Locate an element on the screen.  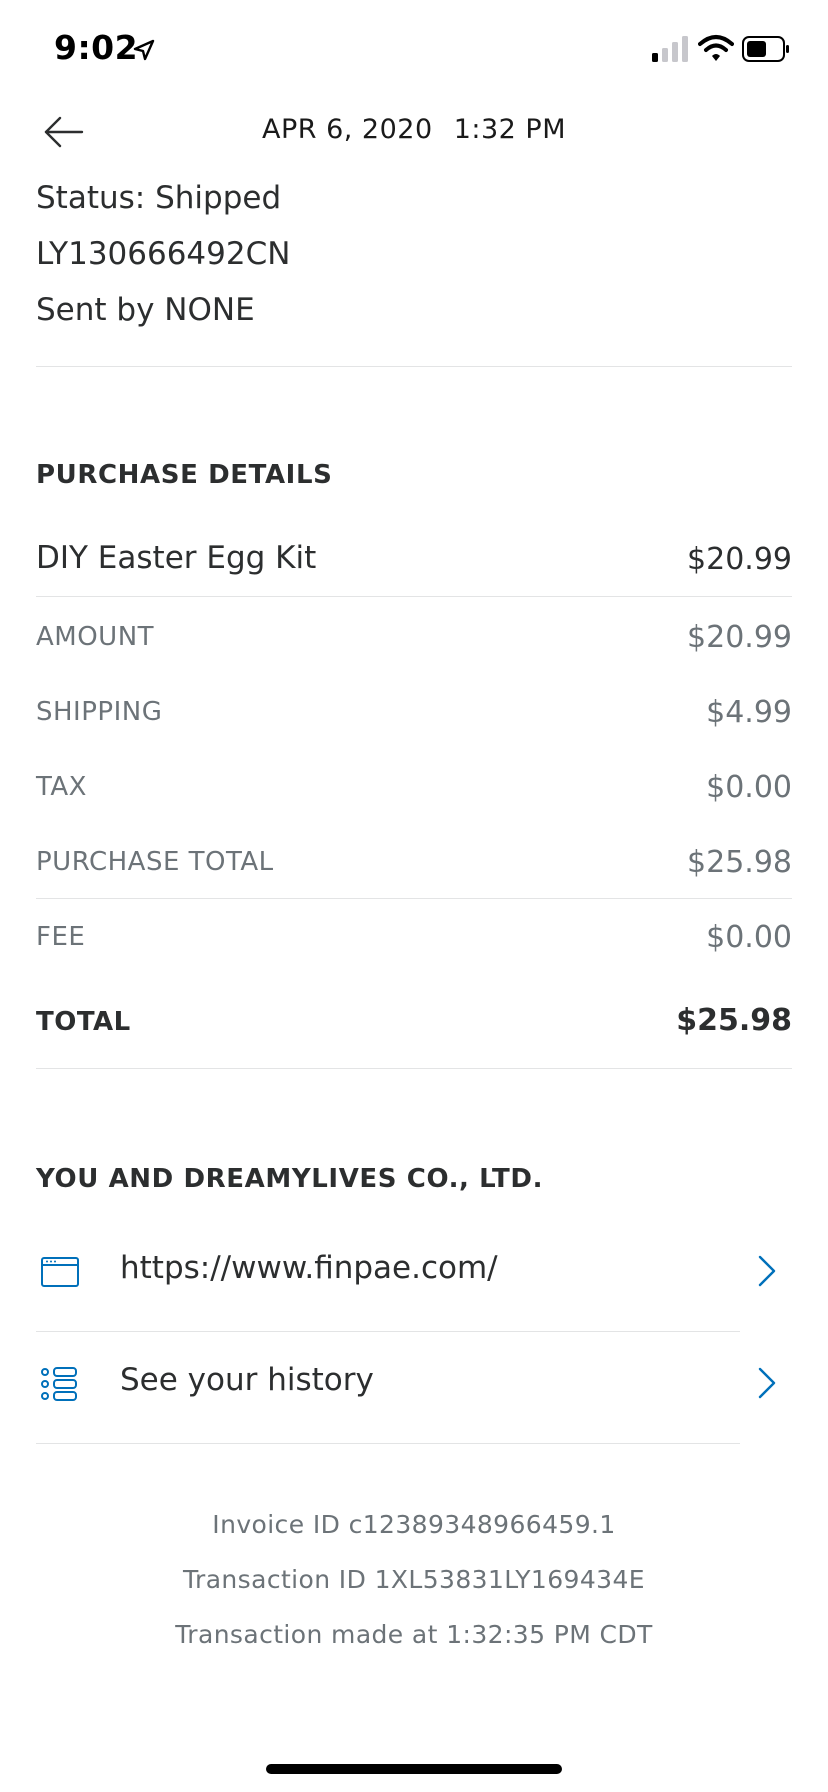
transaction-datetime: APR 6, 2020 1:32 PM is located at coordinates (414, 129).